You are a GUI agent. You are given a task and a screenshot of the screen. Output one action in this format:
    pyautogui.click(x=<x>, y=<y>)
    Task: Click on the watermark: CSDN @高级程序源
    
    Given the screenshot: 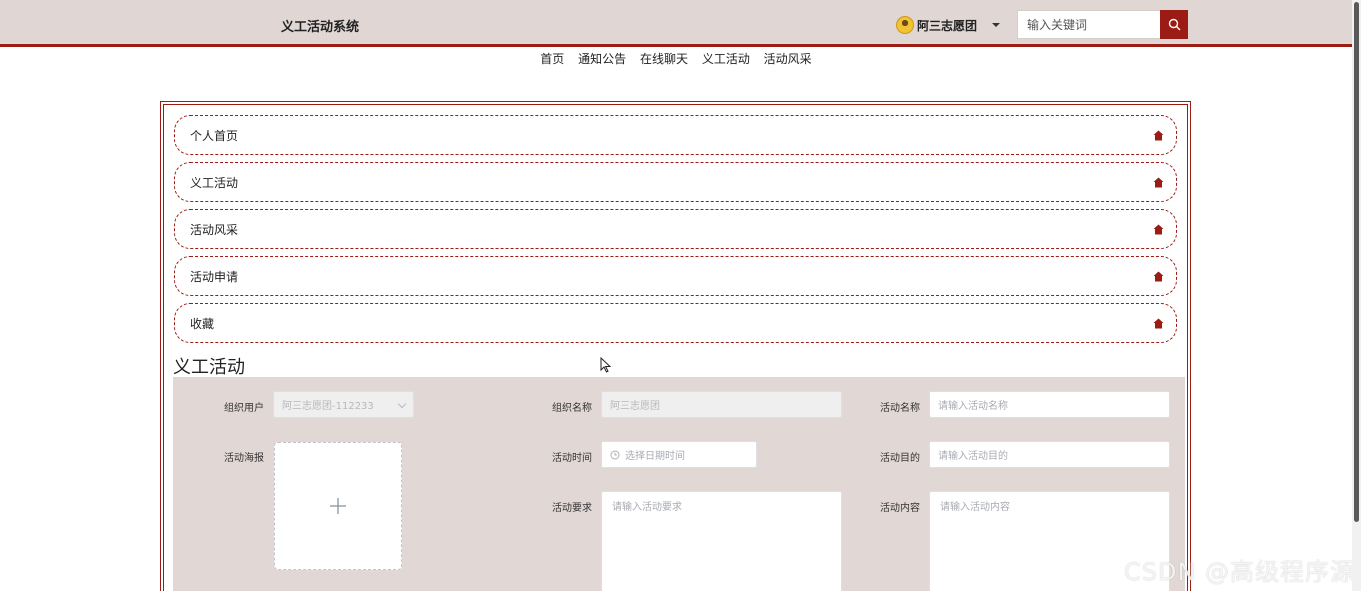 What is the action you would take?
    pyautogui.click(x=1240, y=572)
    